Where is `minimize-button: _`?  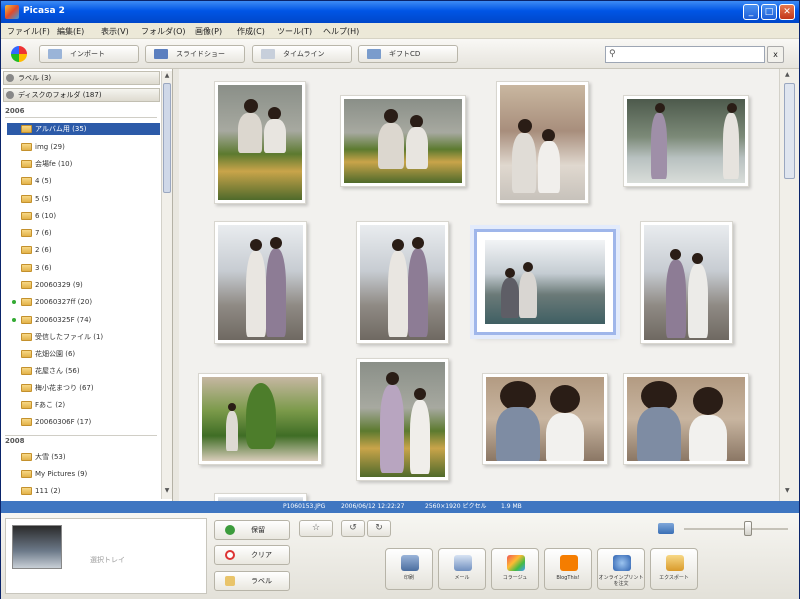 minimize-button: _ is located at coordinates (751, 12).